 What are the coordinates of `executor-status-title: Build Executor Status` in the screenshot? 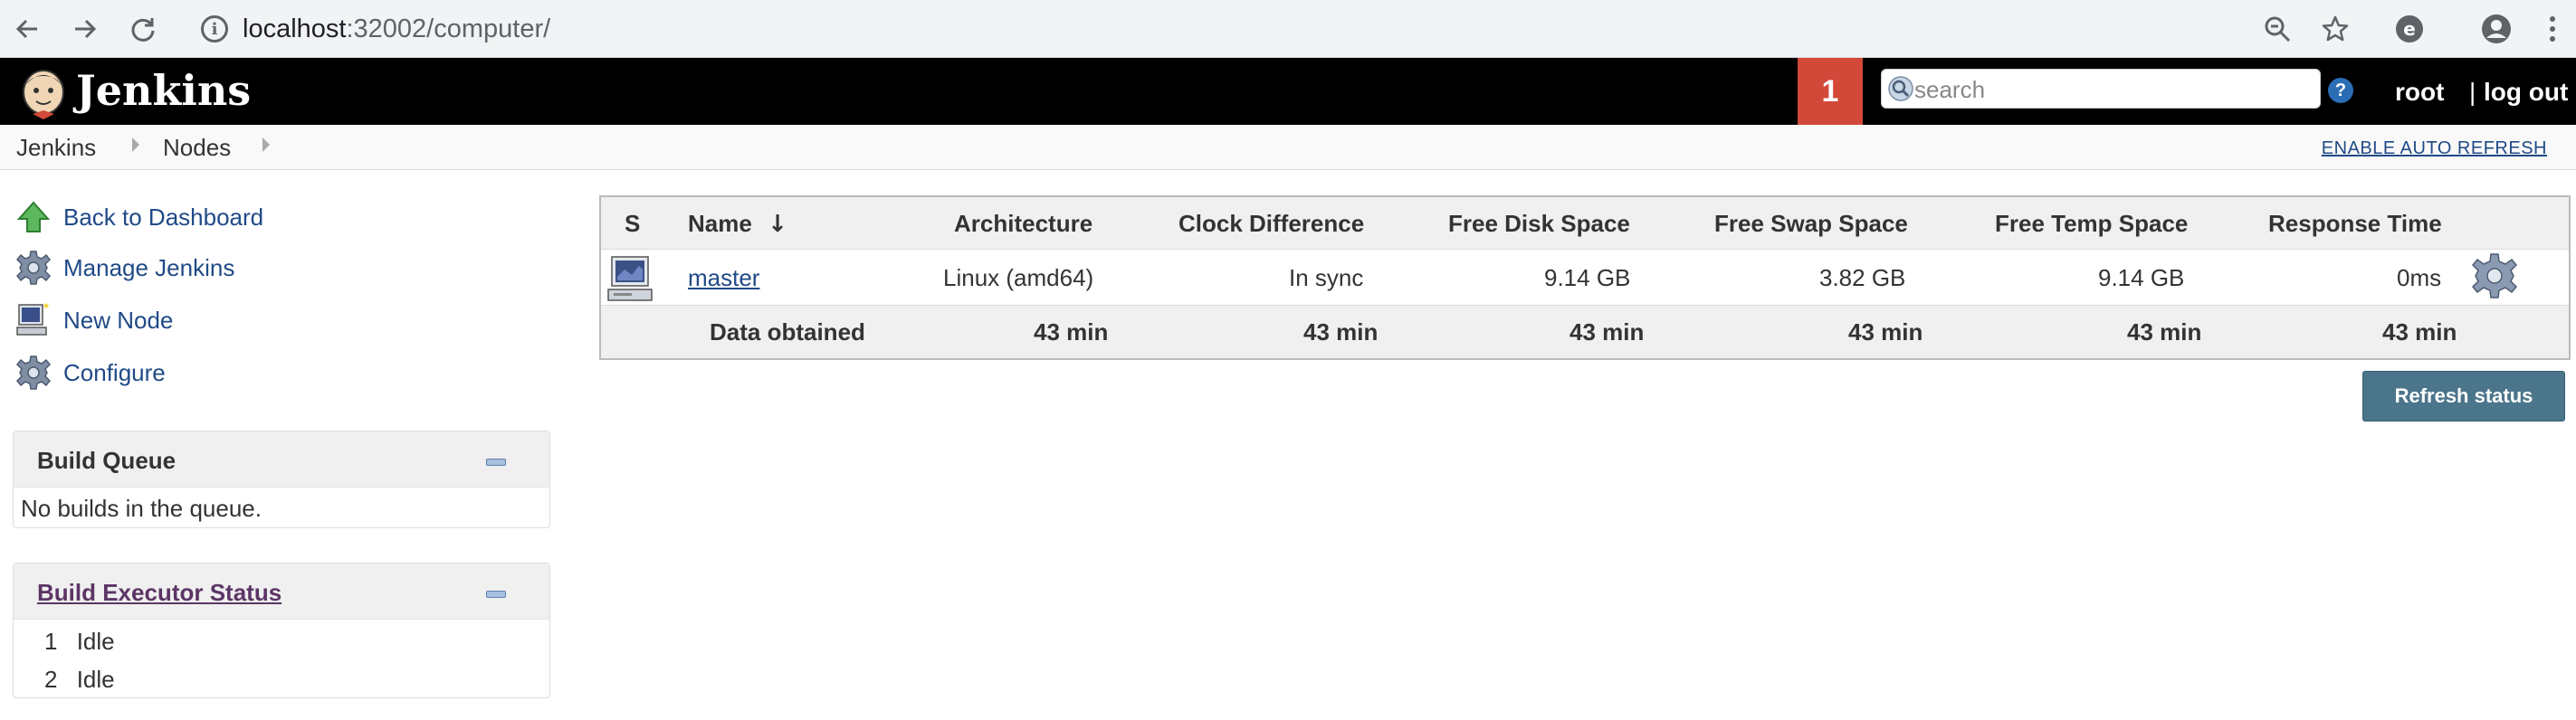 It's located at (159, 593).